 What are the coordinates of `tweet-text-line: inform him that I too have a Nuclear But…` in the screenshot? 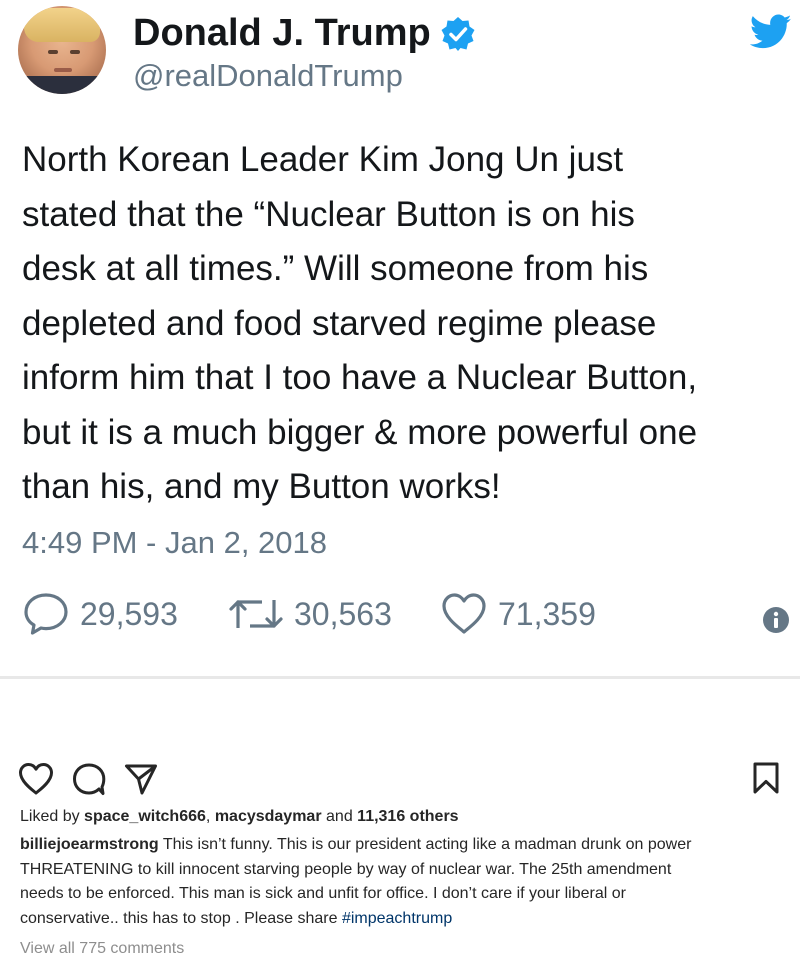 It's located at (360, 377).